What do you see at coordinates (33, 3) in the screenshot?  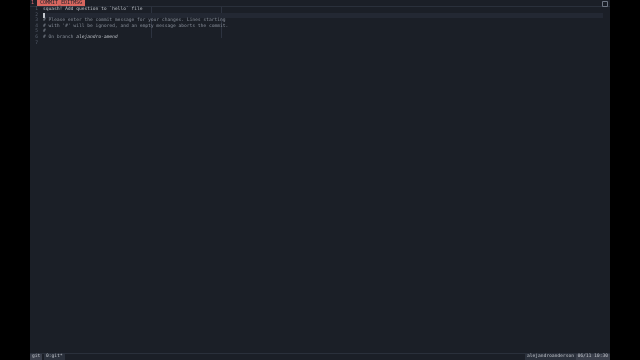 I see `tab-number: 1` at bounding box center [33, 3].